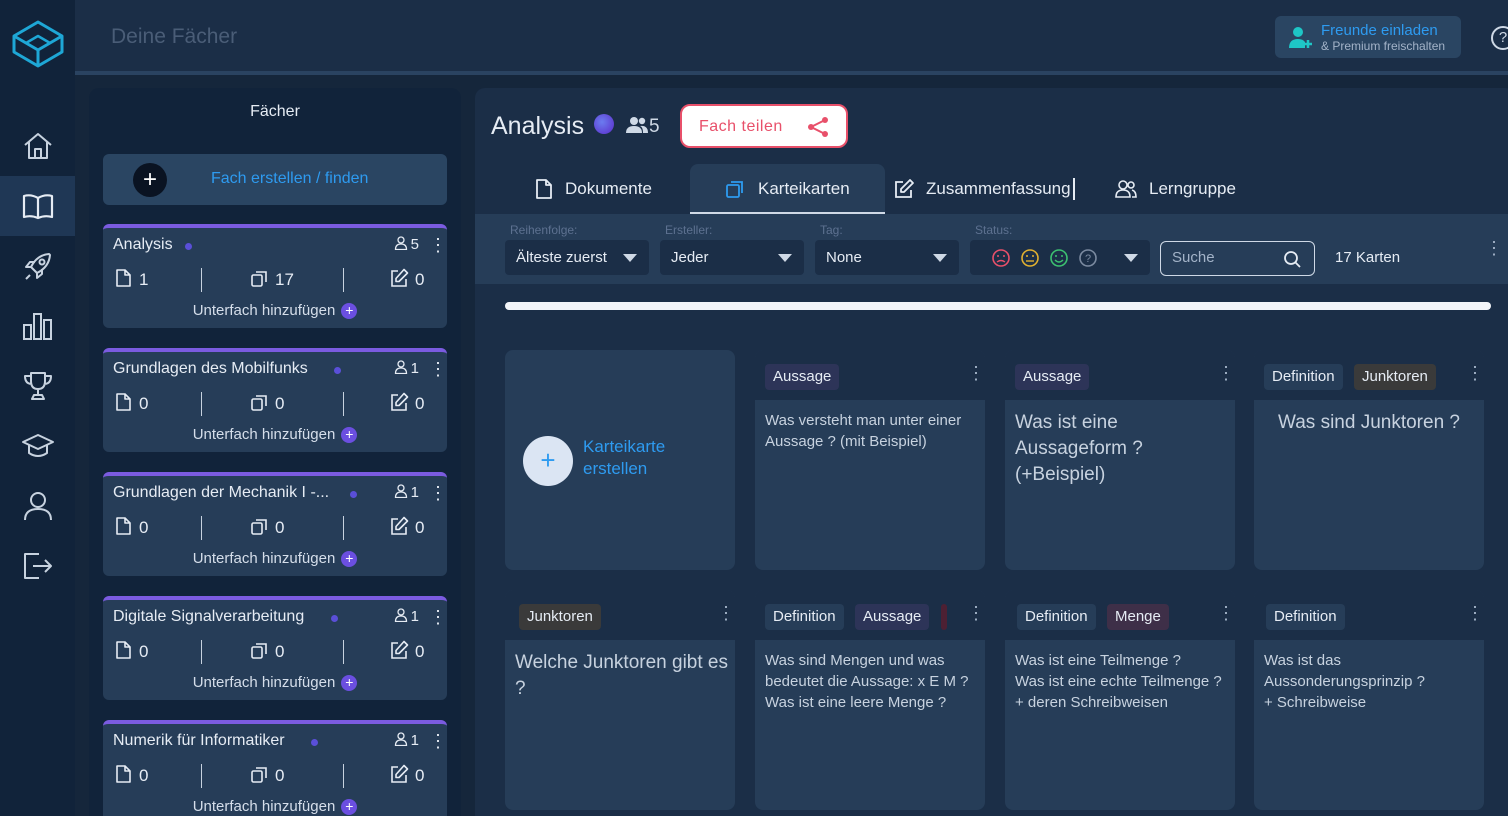 This screenshot has width=1508, height=816. I want to click on flashcard-header: Definition Aussage ⋮, so click(870, 615).